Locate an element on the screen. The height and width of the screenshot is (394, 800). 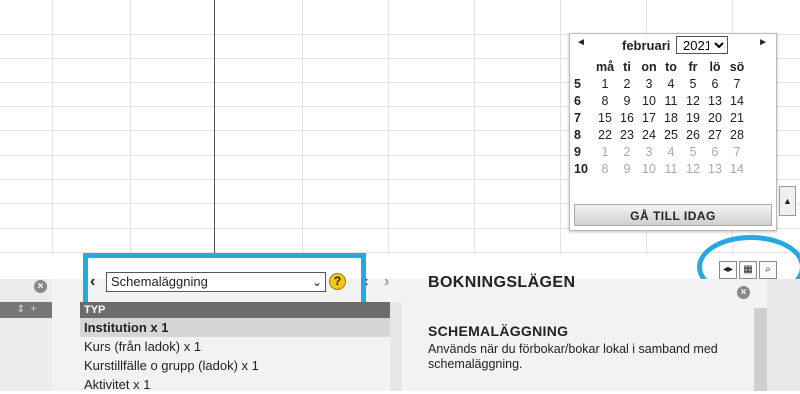
list-item: Aktivitet x 1 is located at coordinates (235, 384).